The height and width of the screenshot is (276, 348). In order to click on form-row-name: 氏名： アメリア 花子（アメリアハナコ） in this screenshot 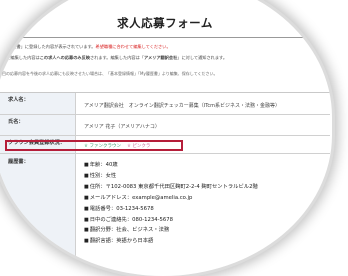, I will do `click(165, 125)`.